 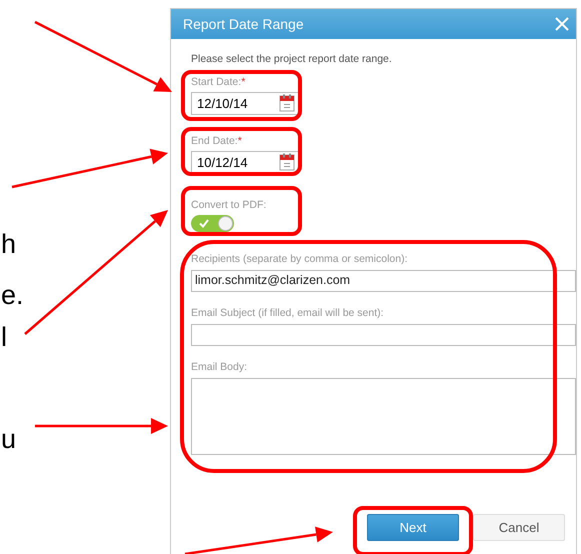 I want to click on text-field: limor.schmitz@clarizen.com, so click(x=383, y=281).